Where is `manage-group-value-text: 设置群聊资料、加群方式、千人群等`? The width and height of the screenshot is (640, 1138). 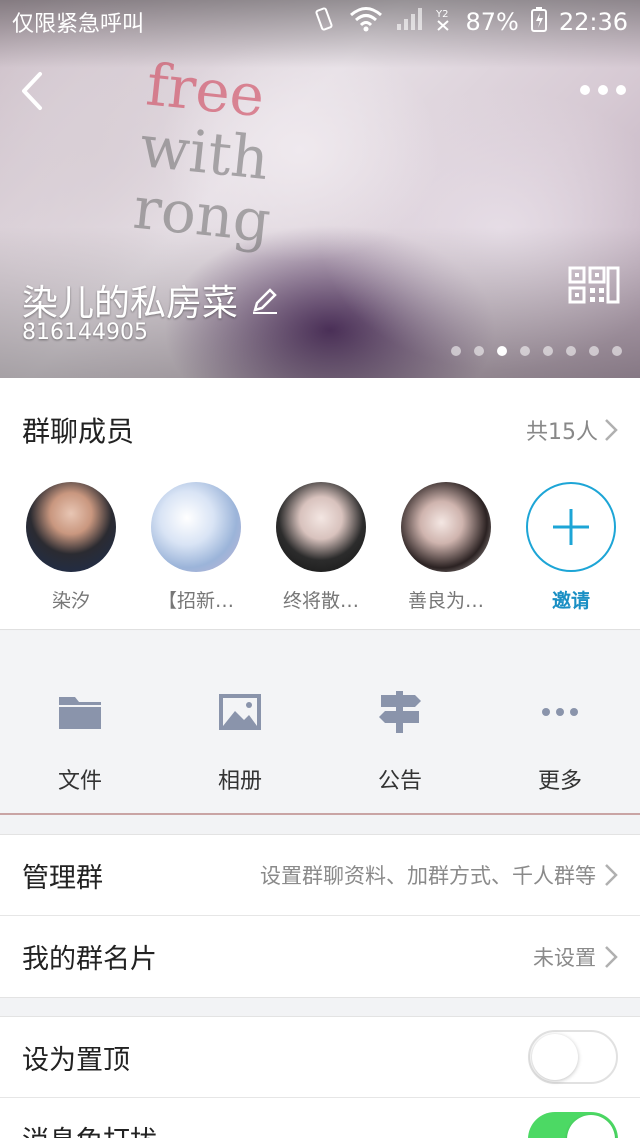 manage-group-value-text: 设置群聊资料、加群方式、千人群等 is located at coordinates (428, 876).